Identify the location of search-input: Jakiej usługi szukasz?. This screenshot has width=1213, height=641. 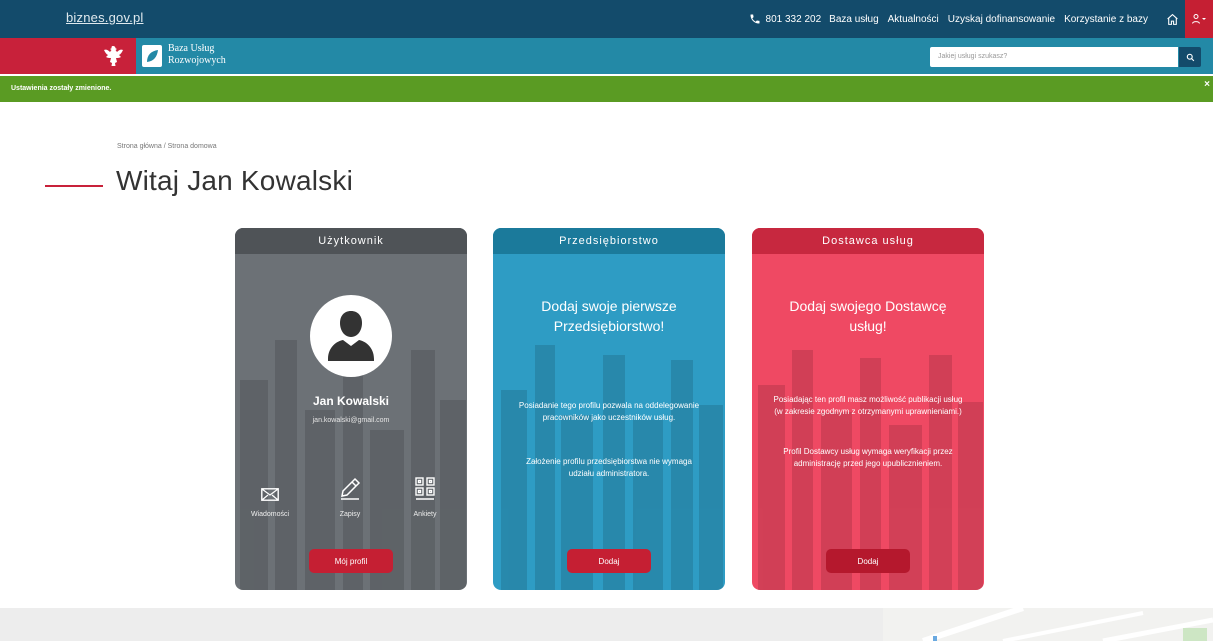
(1054, 57).